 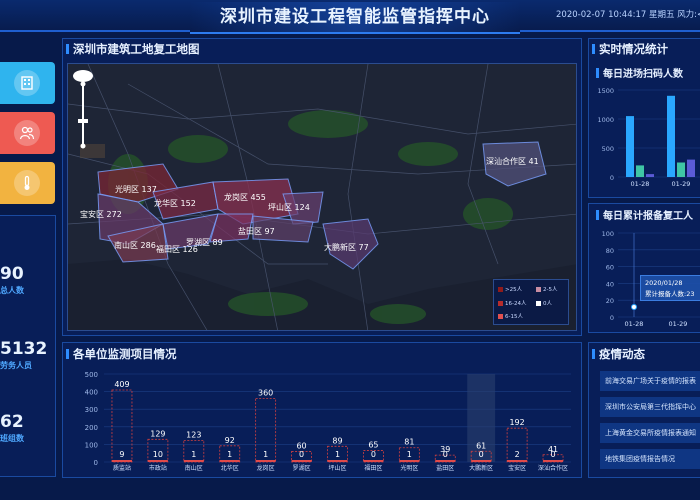 What do you see at coordinates (136, 49) in the screenshot?
I see `map-title-text: 深圳市建筑工地复工地图` at bounding box center [136, 49].